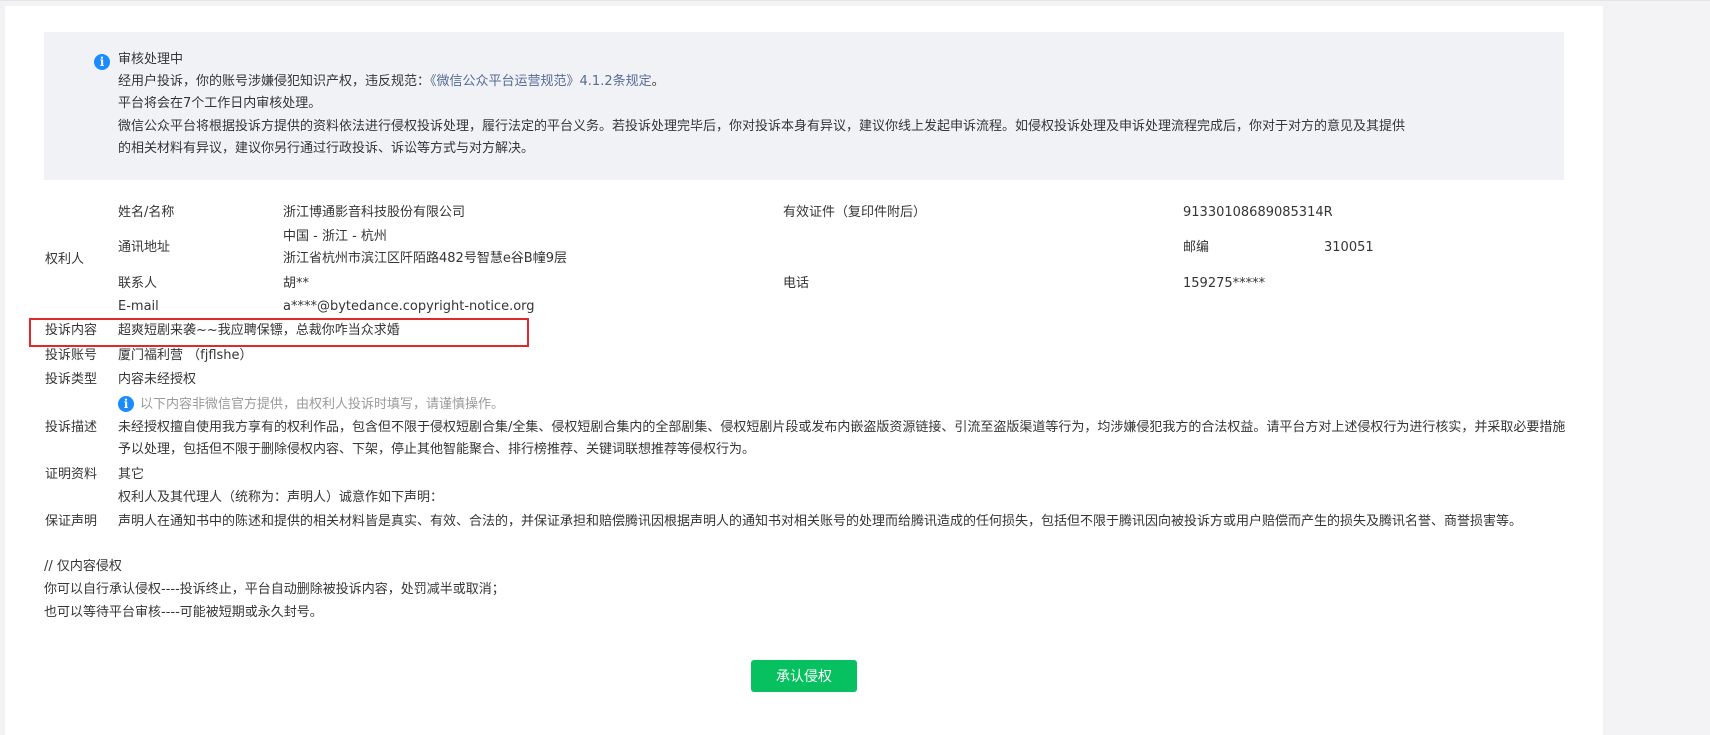 This screenshot has width=1710, height=735. Describe the element at coordinates (183, 612) in the screenshot. I see `footer-note-option-2: 也可以等待平台审核----可能被短期或永久封号。` at that location.